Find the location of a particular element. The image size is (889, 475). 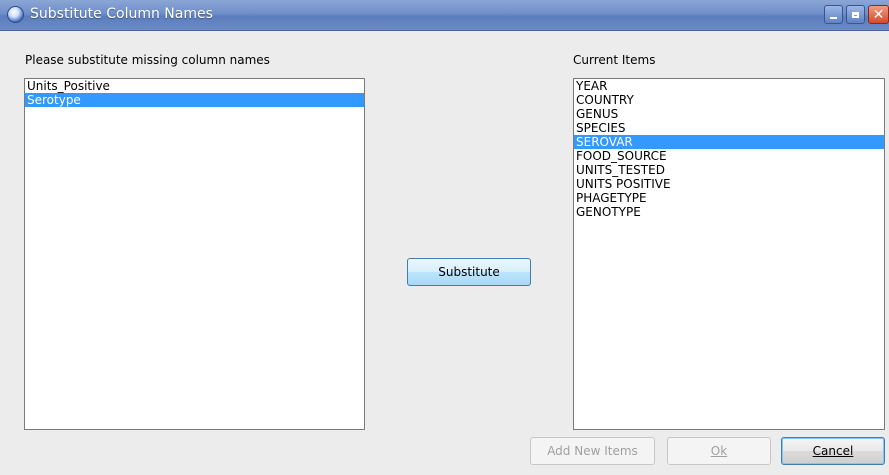

substitute-button: Substitute is located at coordinates (469, 272).